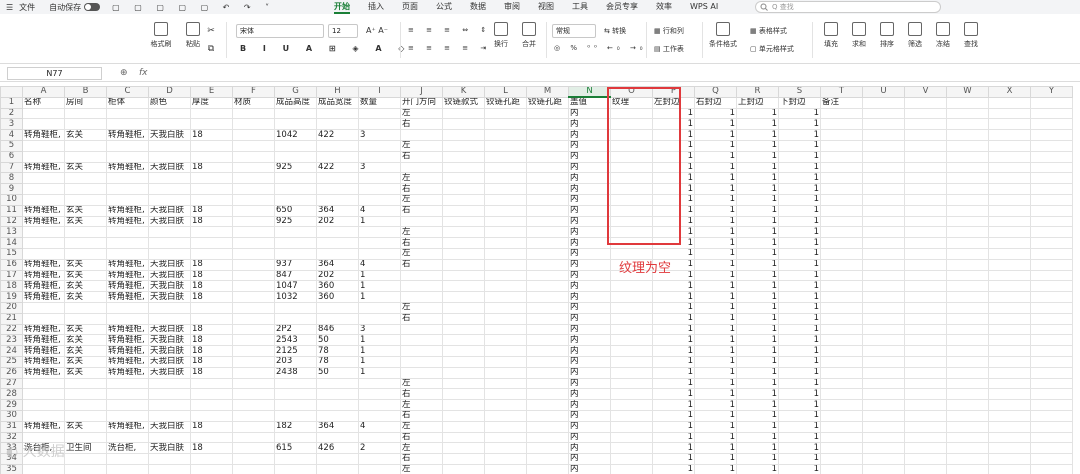  What do you see at coordinates (9, 7) in the screenshot?
I see `menu-icon: ☰` at bounding box center [9, 7].